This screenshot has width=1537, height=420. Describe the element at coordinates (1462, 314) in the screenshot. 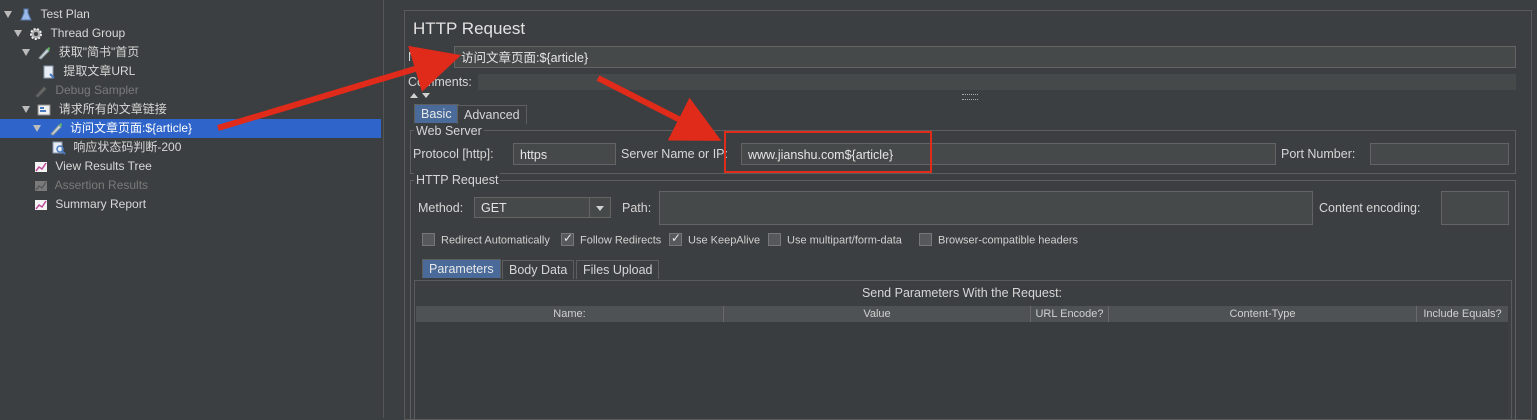

I see `column-header-include-equals: Include Equals?` at that location.